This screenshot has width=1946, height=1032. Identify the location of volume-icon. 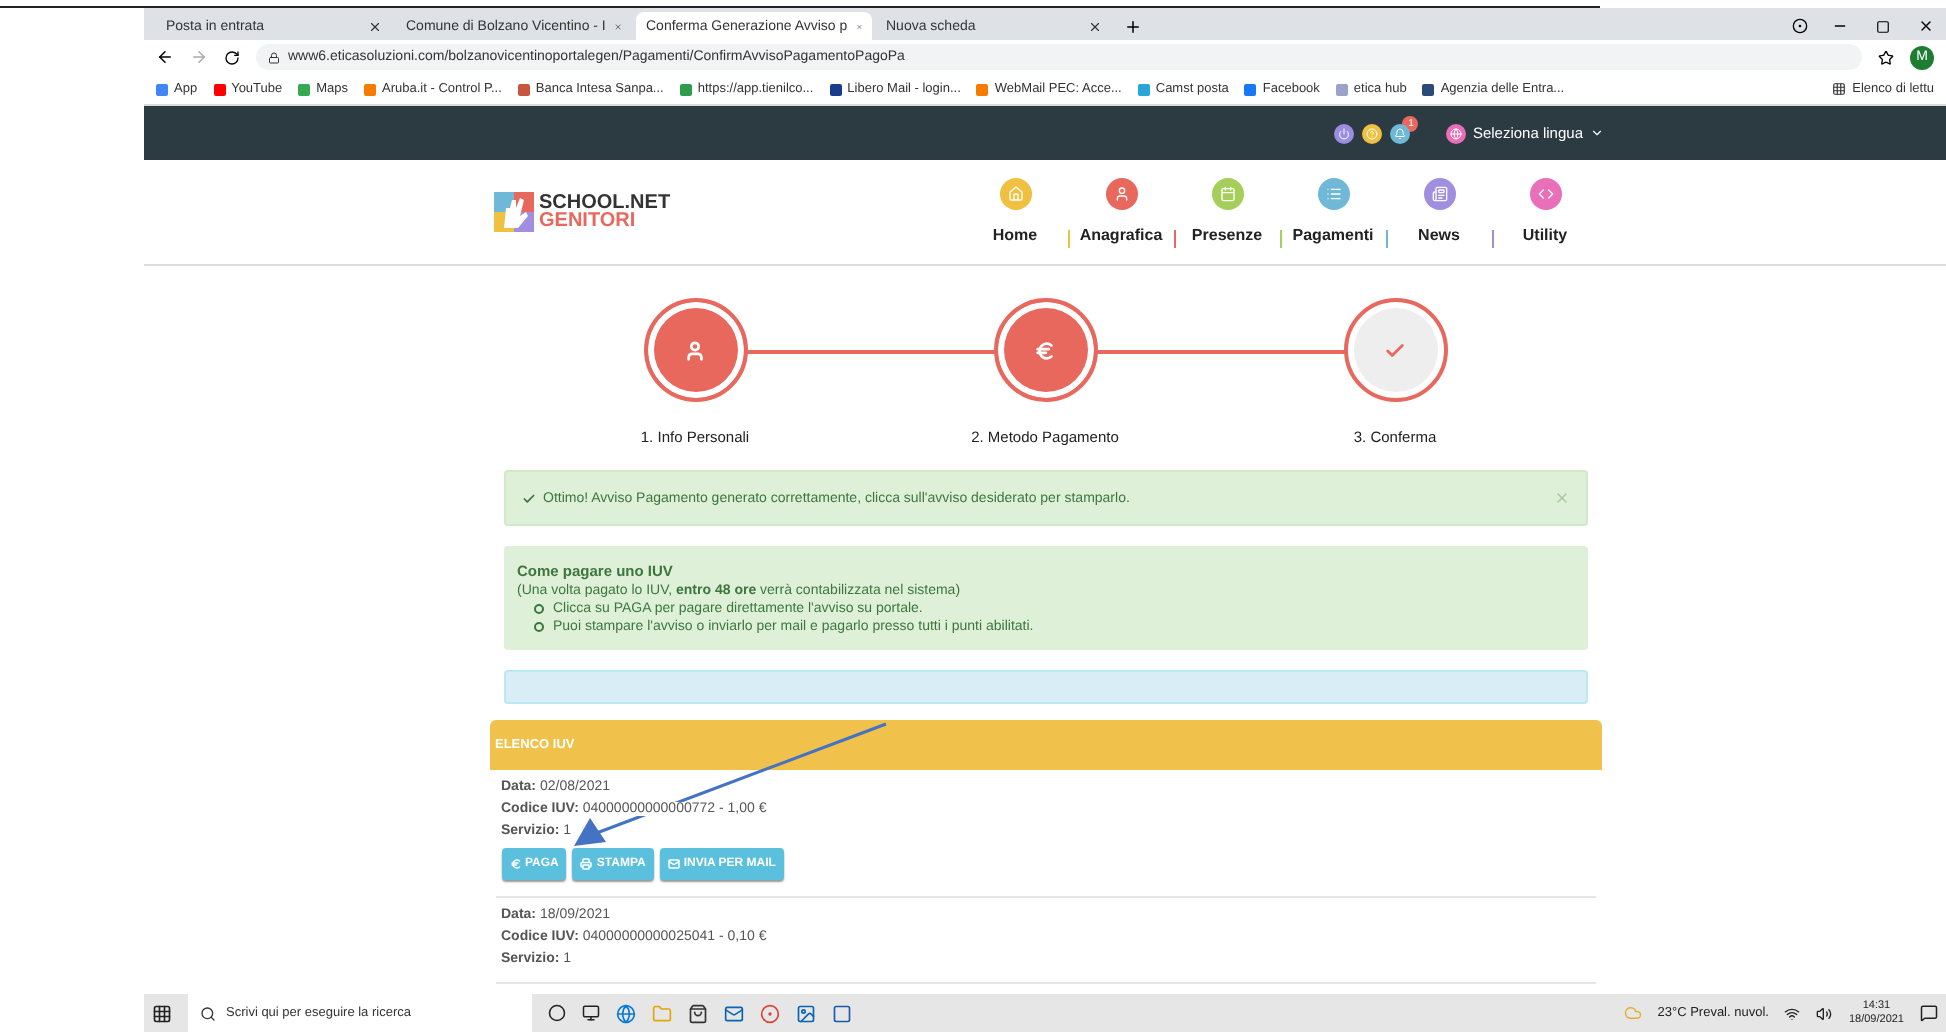
(1824, 1013).